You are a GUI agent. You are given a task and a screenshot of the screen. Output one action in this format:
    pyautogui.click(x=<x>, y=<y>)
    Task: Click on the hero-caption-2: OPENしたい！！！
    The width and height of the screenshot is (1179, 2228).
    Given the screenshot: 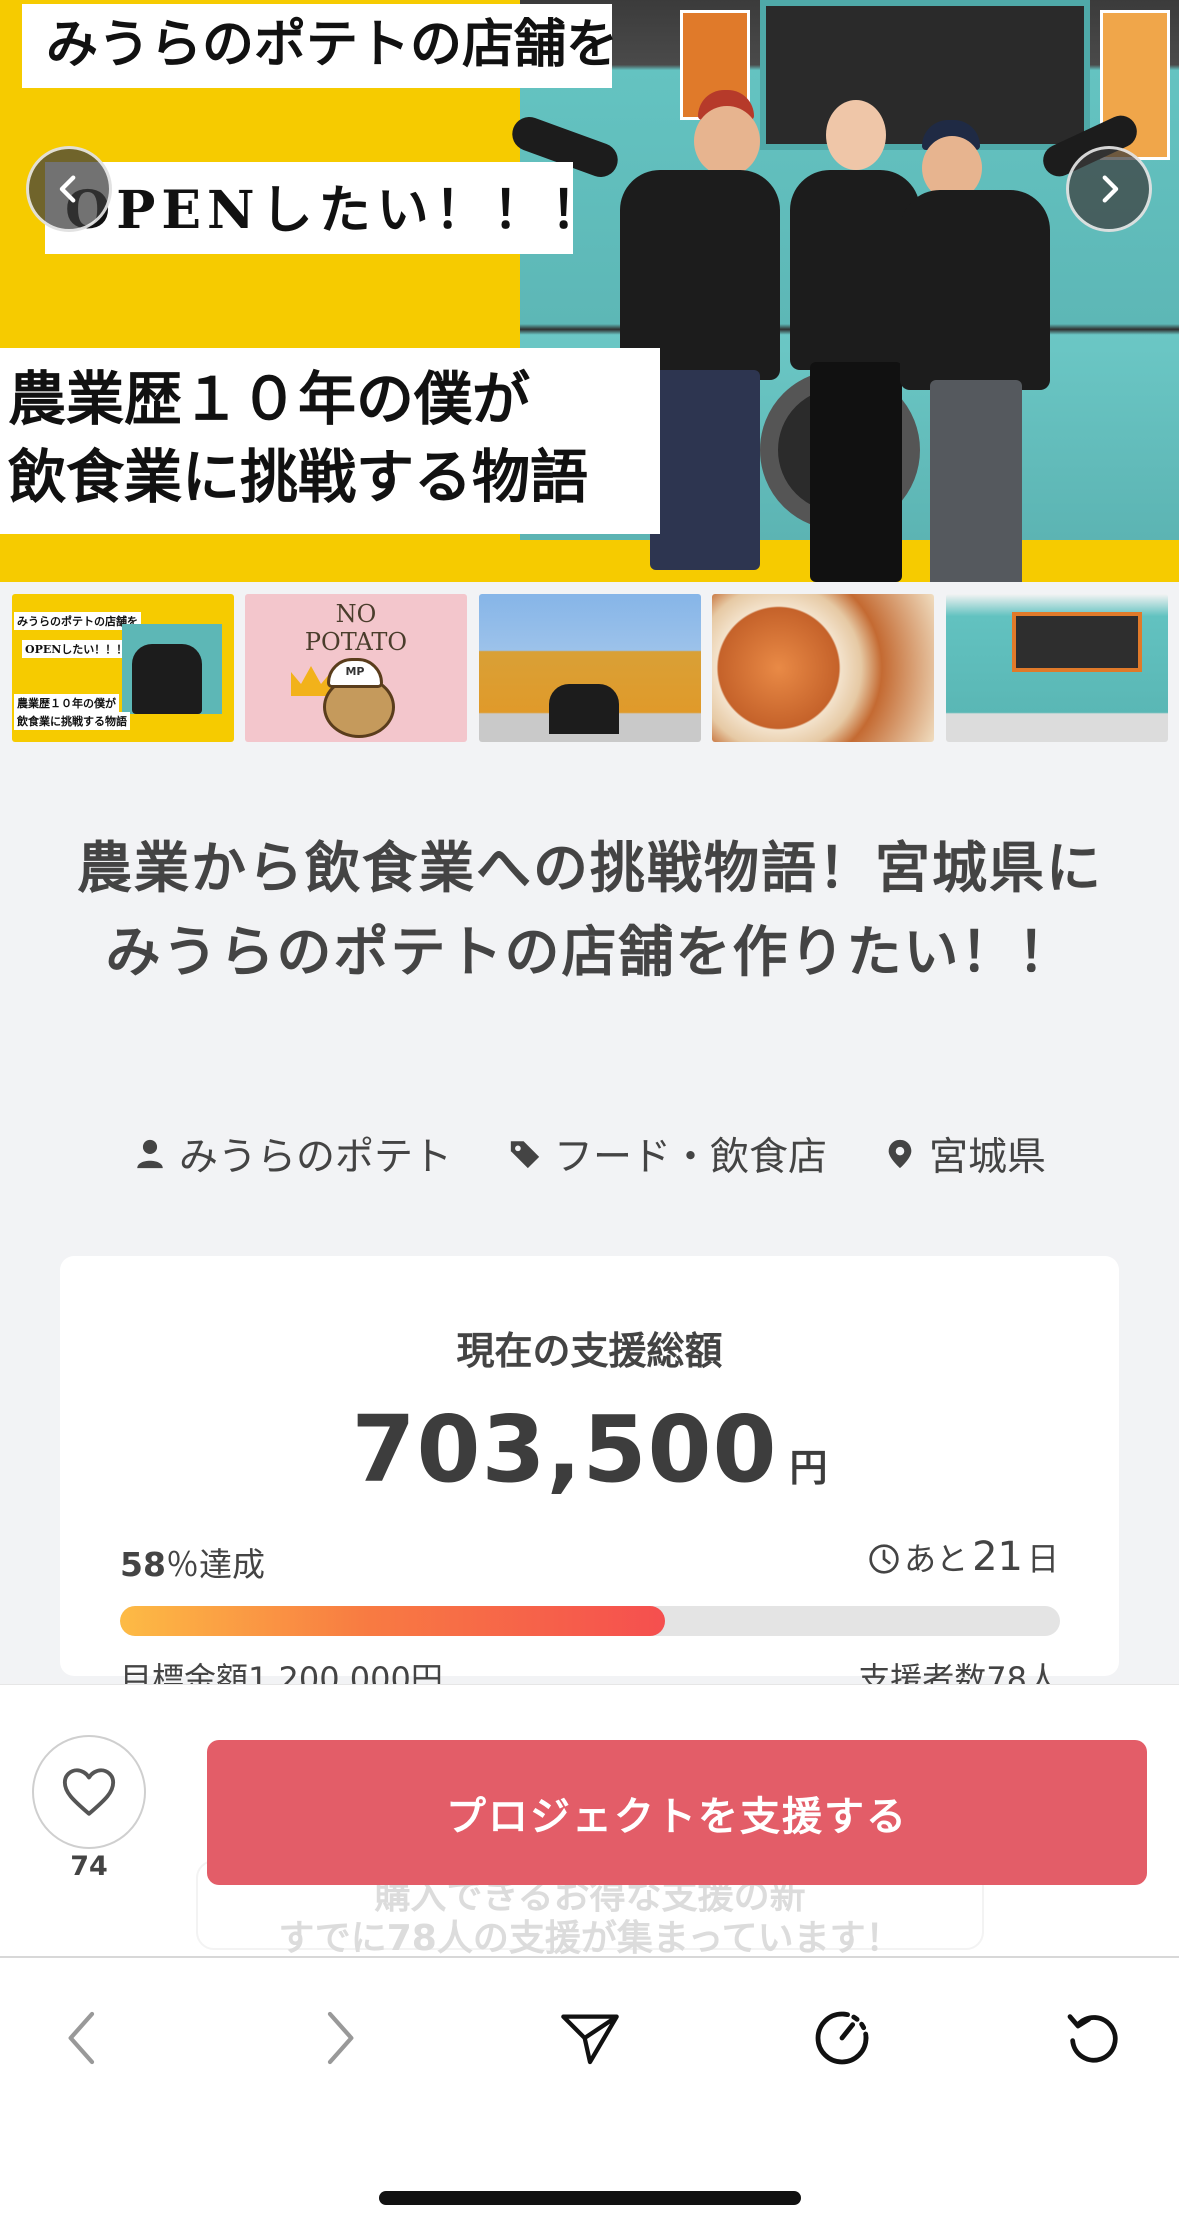 What is the action you would take?
    pyautogui.click(x=324, y=208)
    